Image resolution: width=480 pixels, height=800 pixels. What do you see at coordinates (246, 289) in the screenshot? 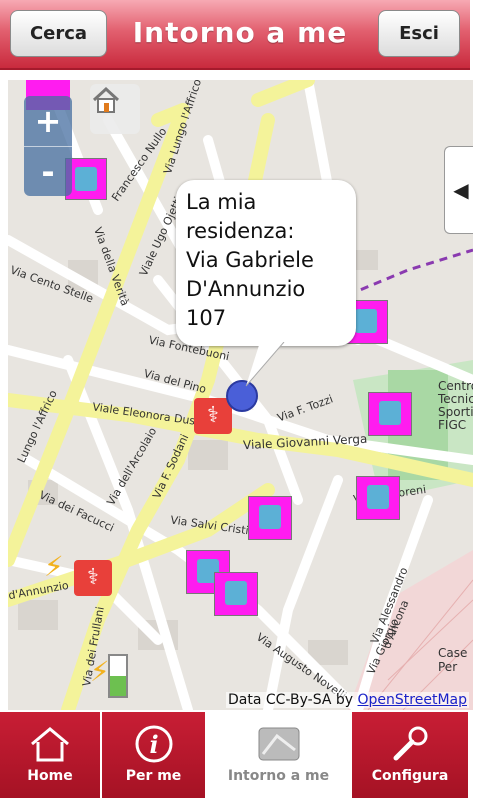
I see `bubble-line: D'Annunzio` at bounding box center [246, 289].